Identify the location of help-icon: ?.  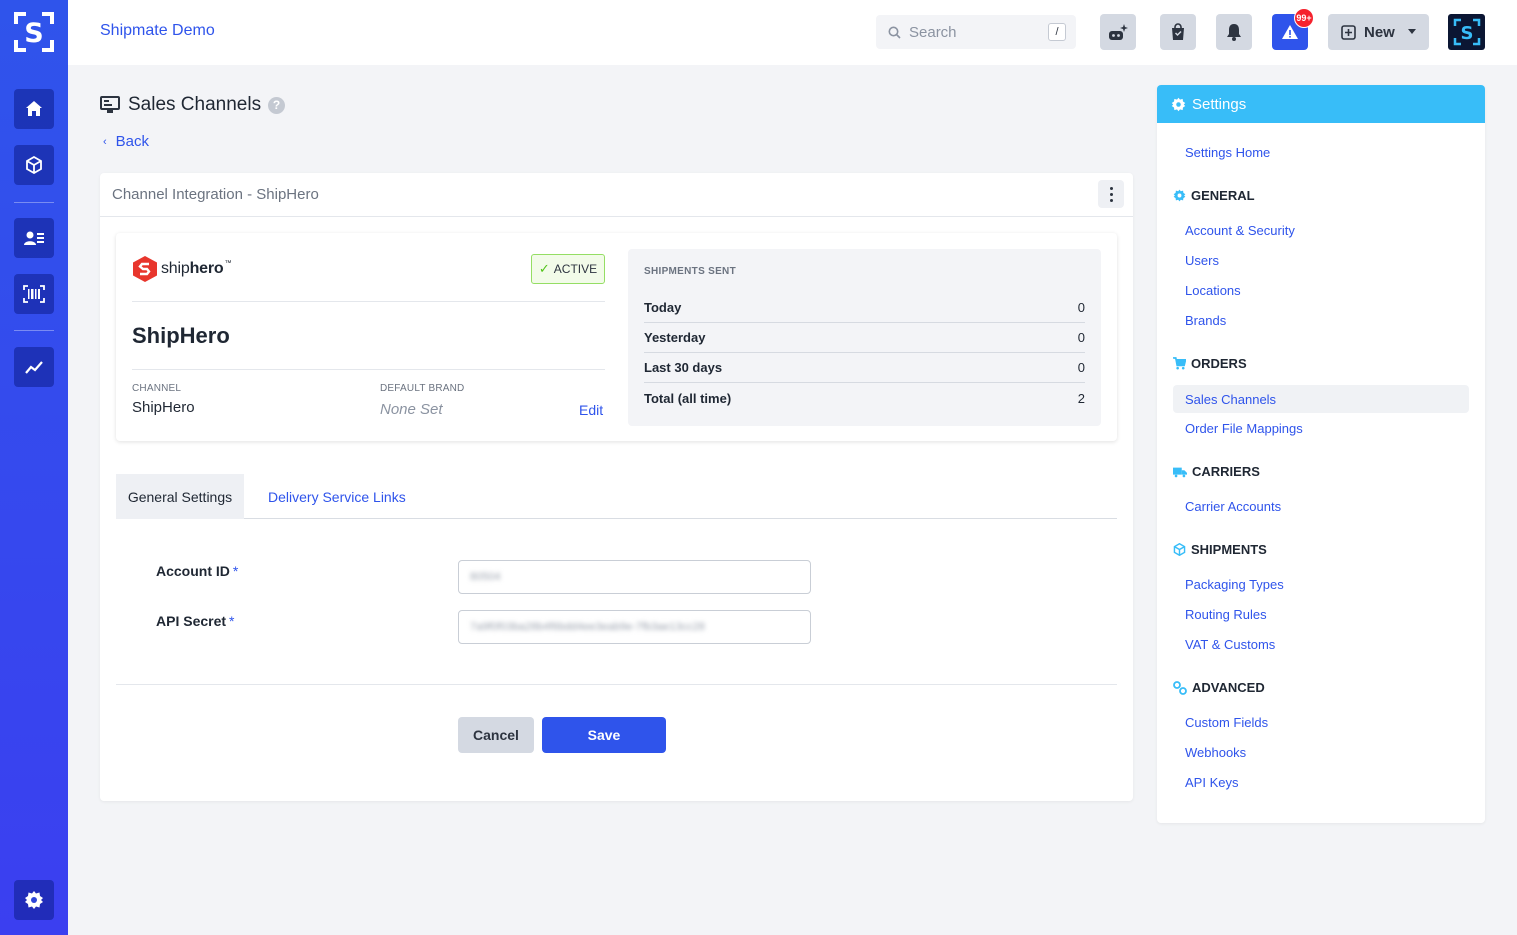
(277, 105).